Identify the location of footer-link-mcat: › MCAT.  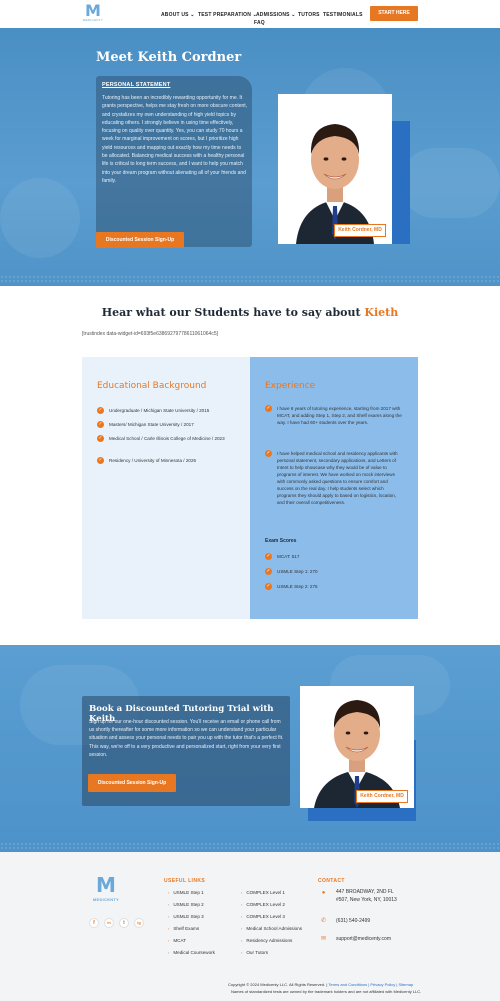
(177, 940).